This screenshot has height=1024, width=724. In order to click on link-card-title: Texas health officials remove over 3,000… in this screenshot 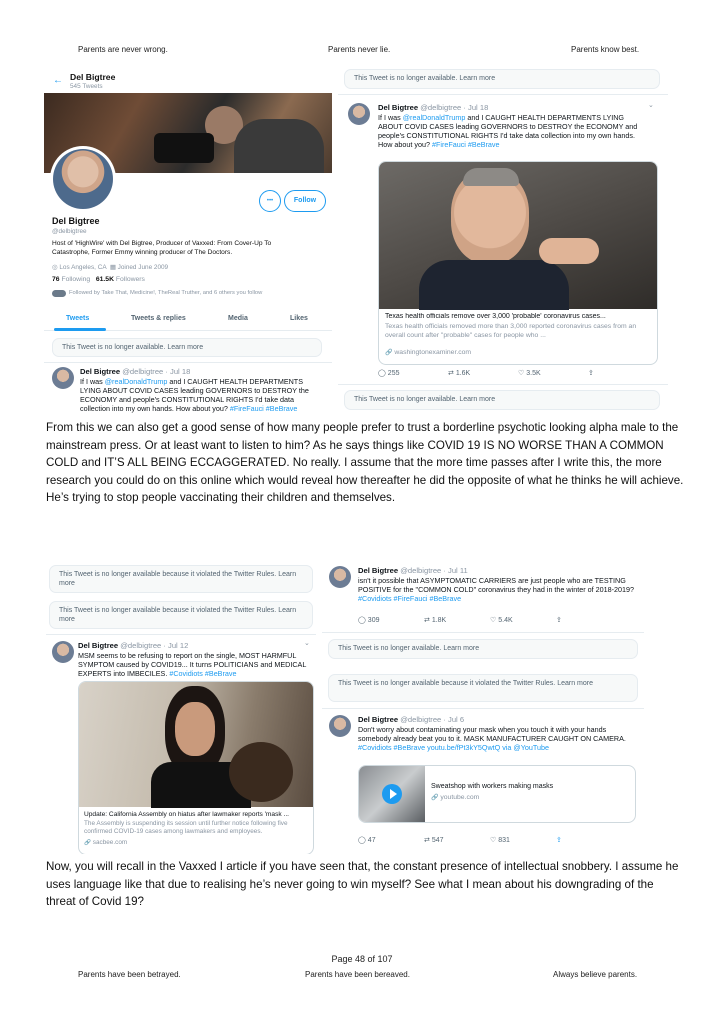, I will do `click(495, 316)`.